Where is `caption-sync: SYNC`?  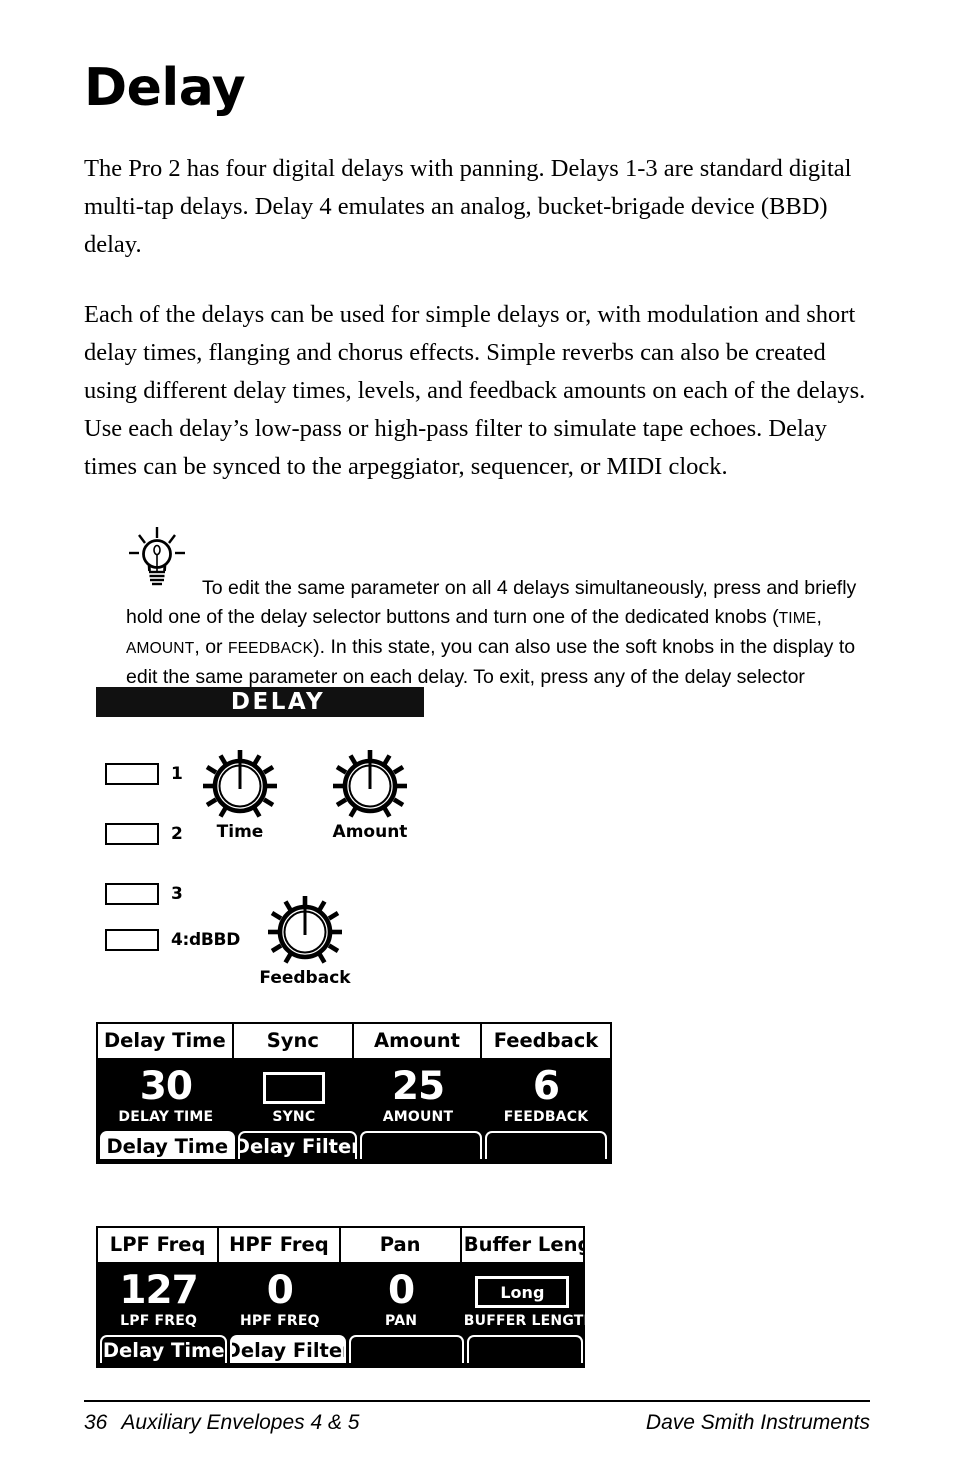
caption-sync: SYNC is located at coordinates (294, 1117).